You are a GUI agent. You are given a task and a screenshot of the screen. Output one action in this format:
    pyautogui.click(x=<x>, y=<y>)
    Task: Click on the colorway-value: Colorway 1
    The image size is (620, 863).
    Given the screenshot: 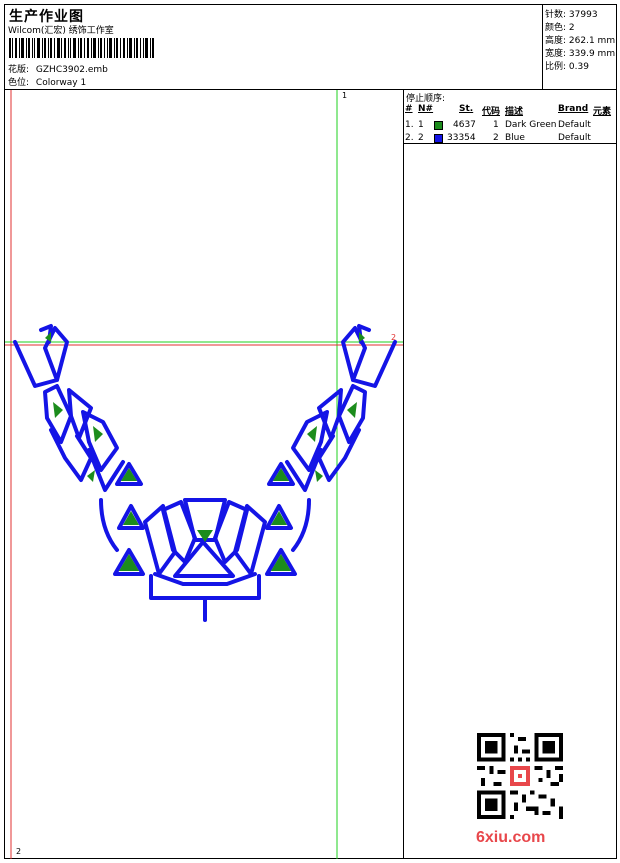 What is the action you would take?
    pyautogui.click(x=61, y=83)
    